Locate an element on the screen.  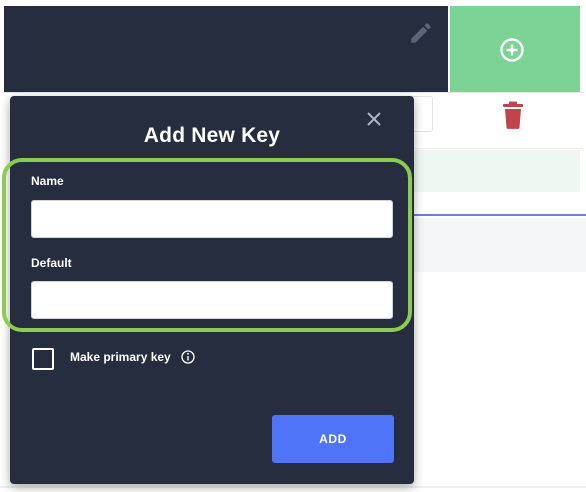
info-icon is located at coordinates (188, 357).